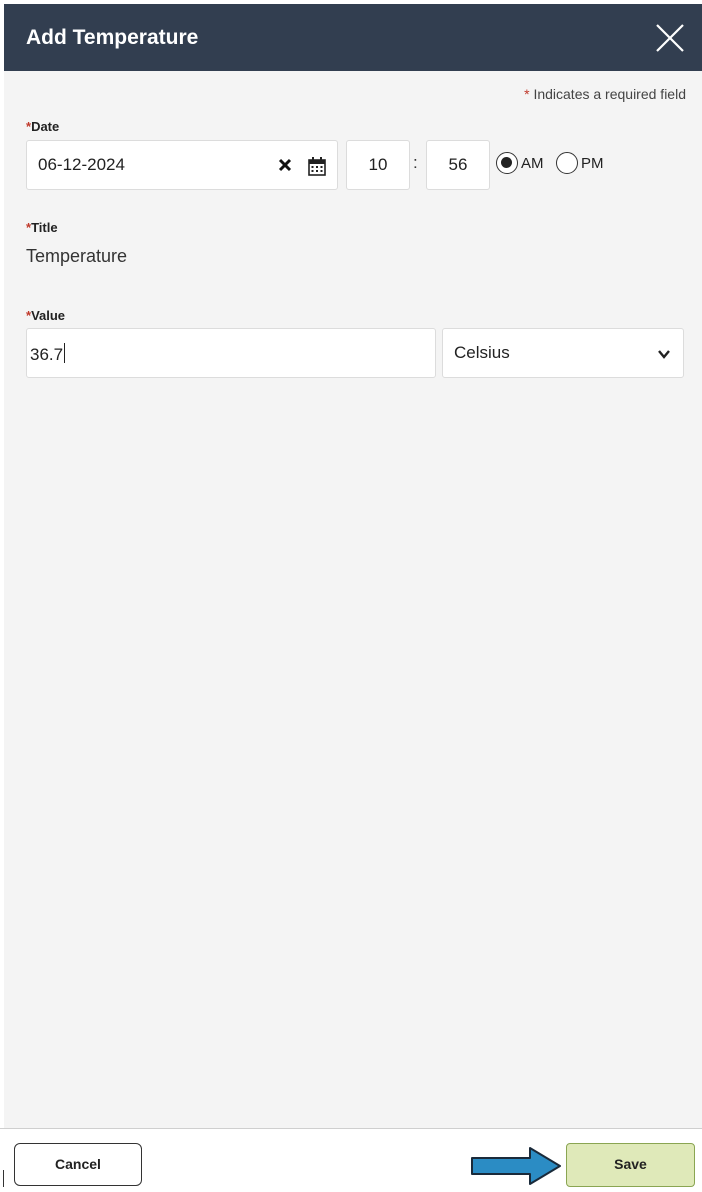  Describe the element at coordinates (532, 163) in the screenshot. I see `am-label: AM` at that location.